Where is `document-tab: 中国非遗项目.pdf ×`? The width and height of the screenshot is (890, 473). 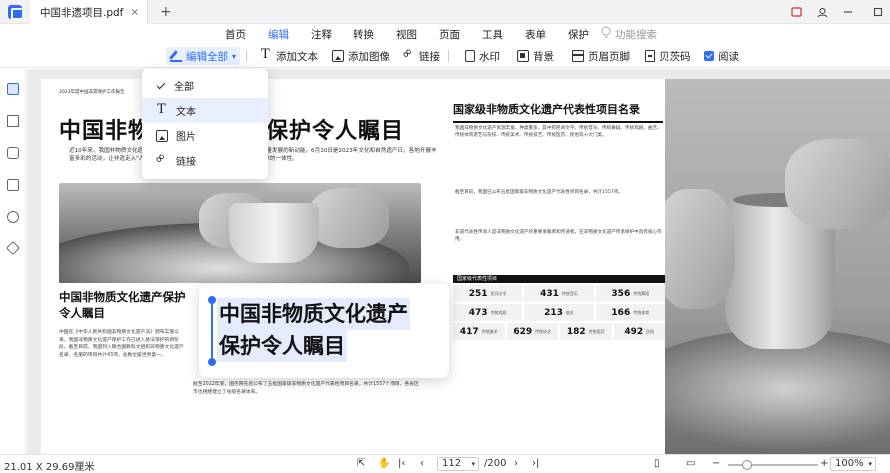 document-tab: 中国非遗项目.pdf × is located at coordinates (89, 12).